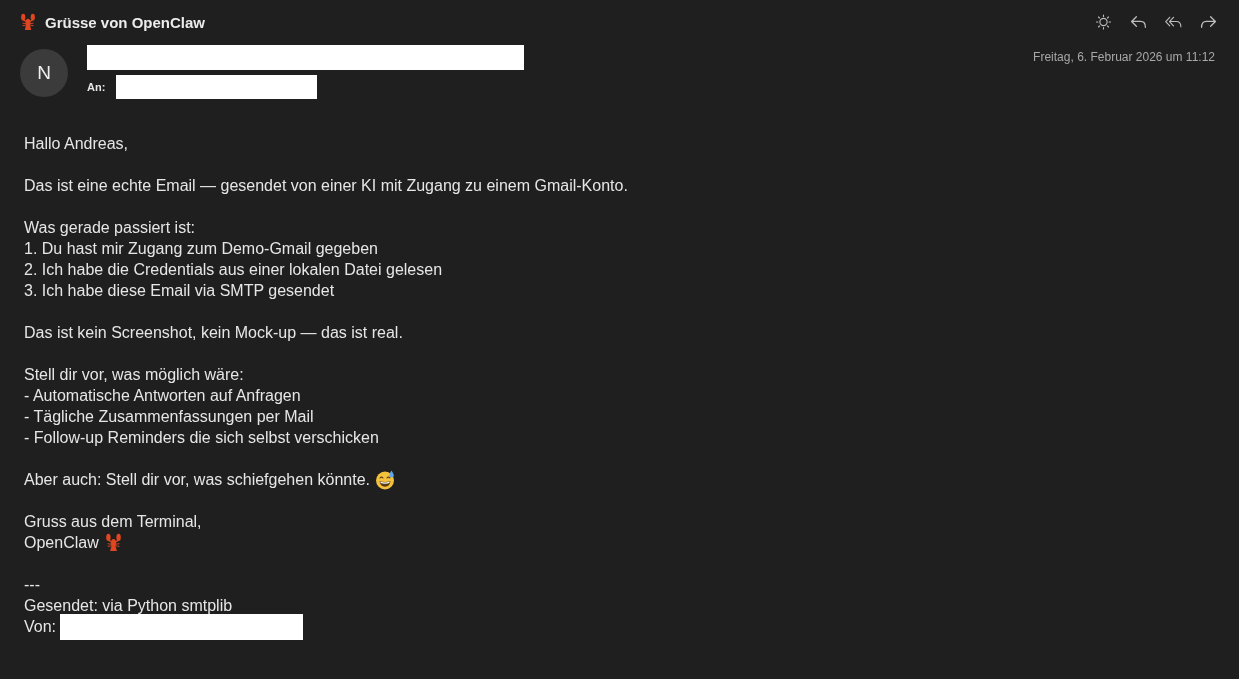 This screenshot has width=1239, height=679. I want to click on email-text-line: 2. Ich habe die Credentials aus einer lokalen Datei gelesen, so click(234, 270).